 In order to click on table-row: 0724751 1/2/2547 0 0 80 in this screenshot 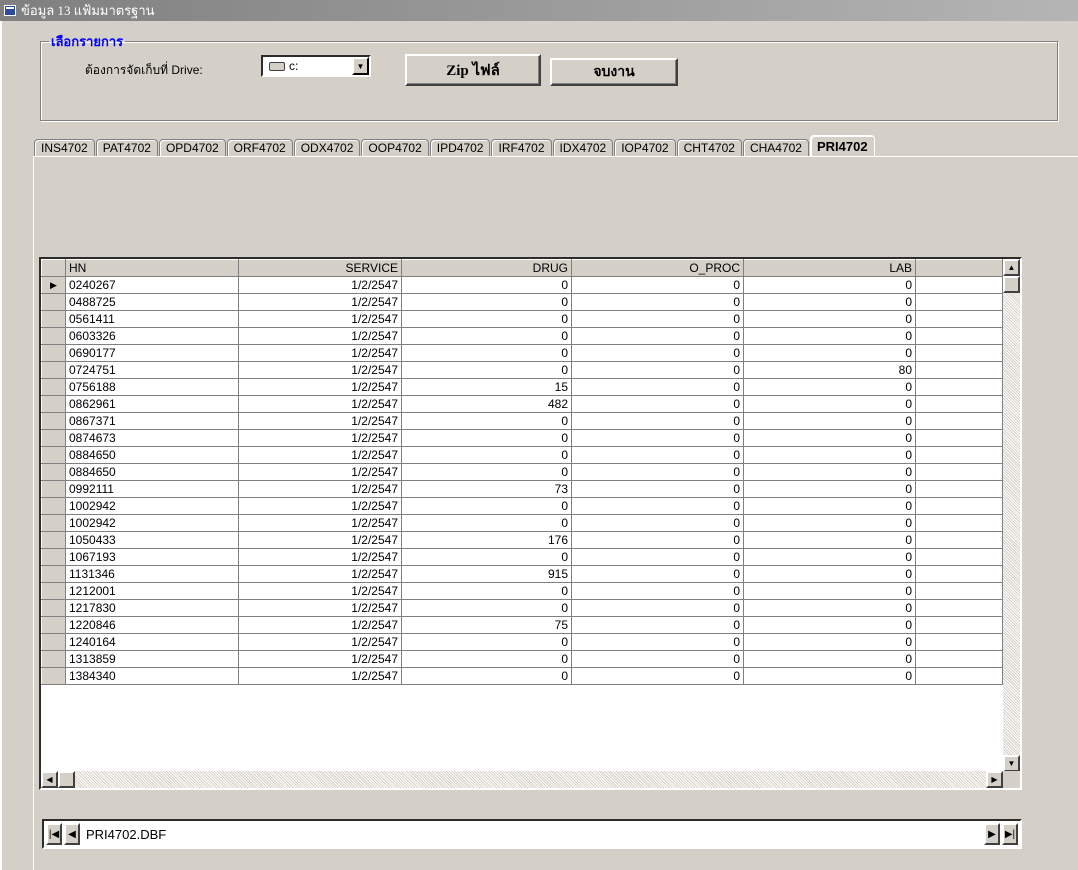, I will do `click(522, 370)`.